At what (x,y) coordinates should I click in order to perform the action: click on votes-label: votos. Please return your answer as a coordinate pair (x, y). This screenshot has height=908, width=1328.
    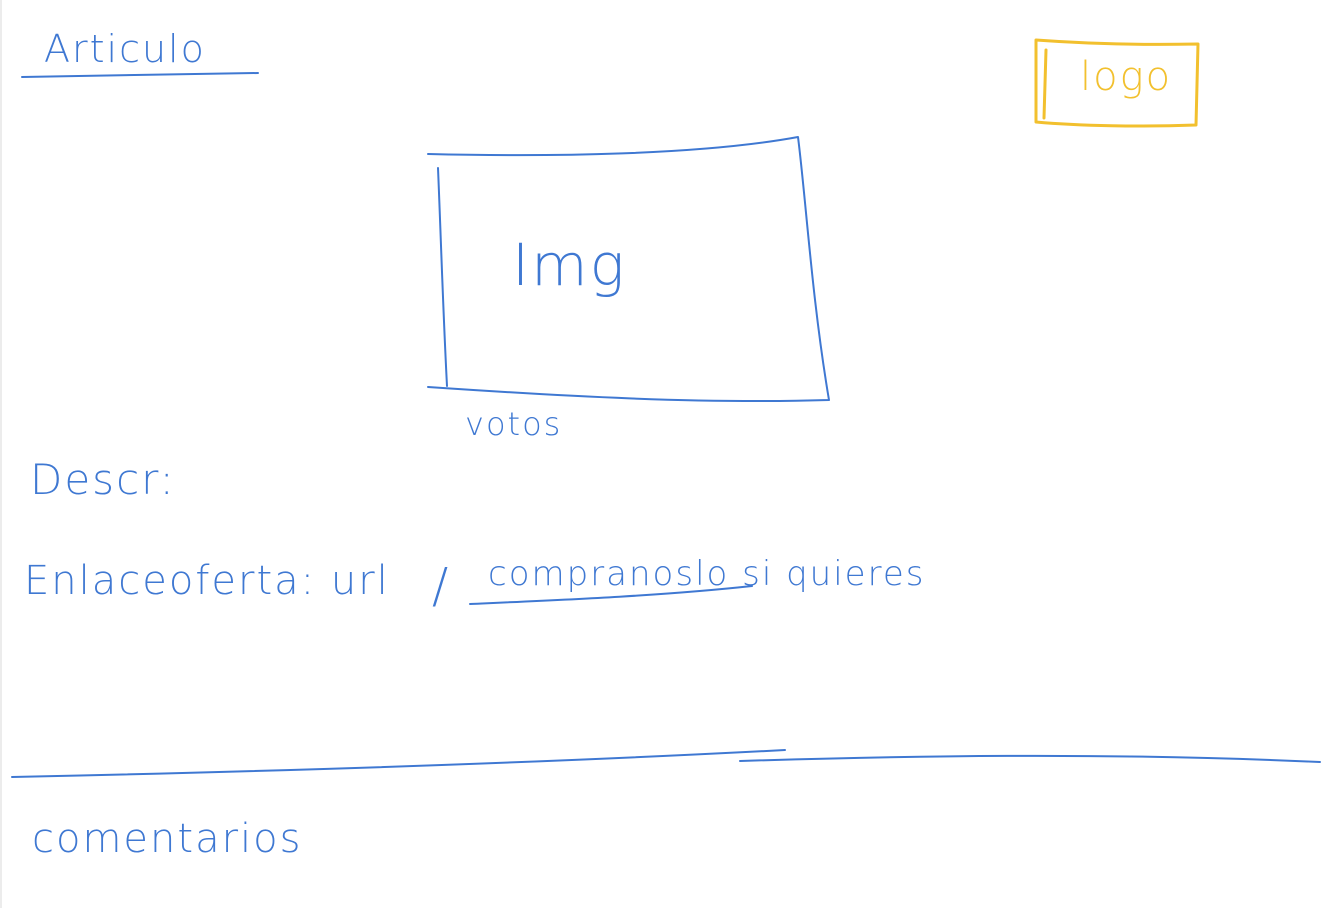
    Looking at the image, I should click on (513, 424).